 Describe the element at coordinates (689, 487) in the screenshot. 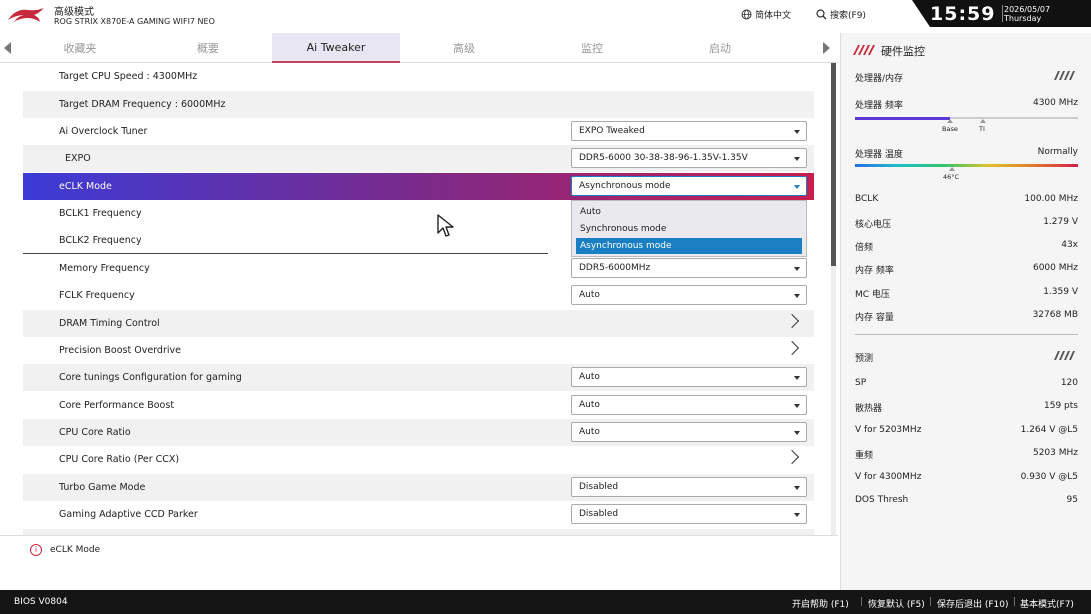

I see `turbo-game-mode-dropdown: Disabled` at that location.